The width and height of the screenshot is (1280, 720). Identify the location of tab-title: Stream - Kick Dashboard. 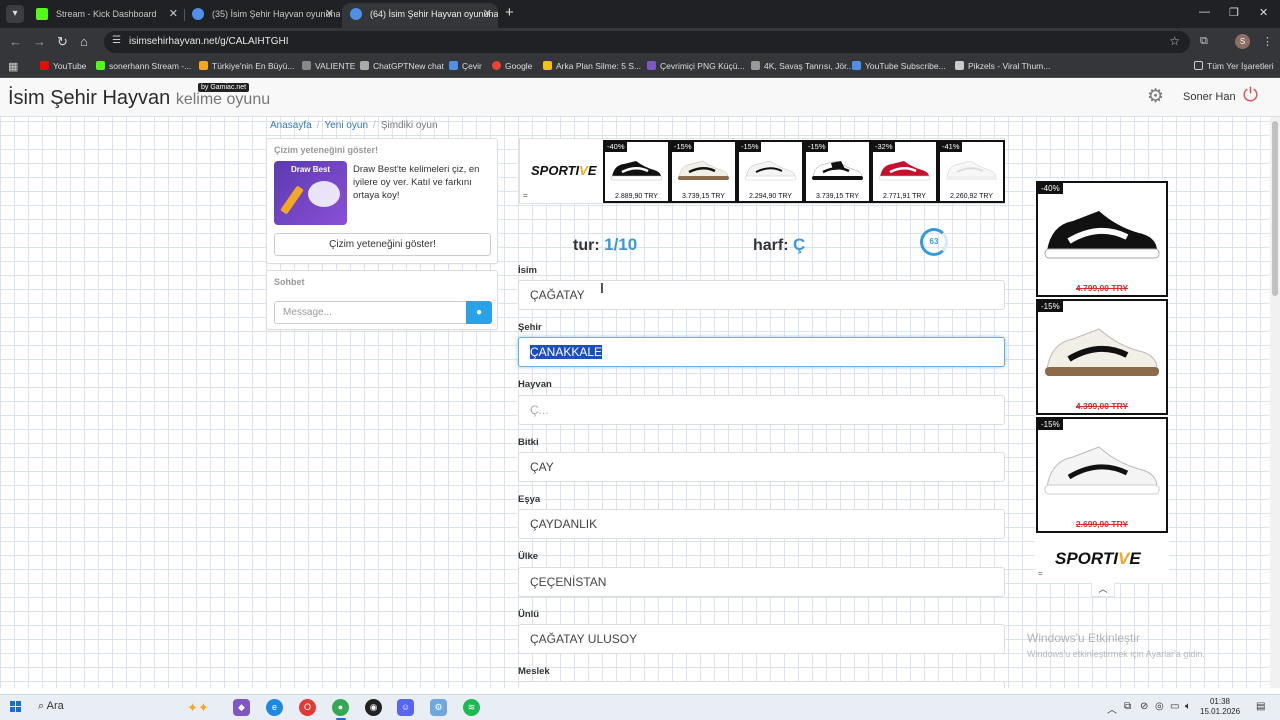
(106, 14).